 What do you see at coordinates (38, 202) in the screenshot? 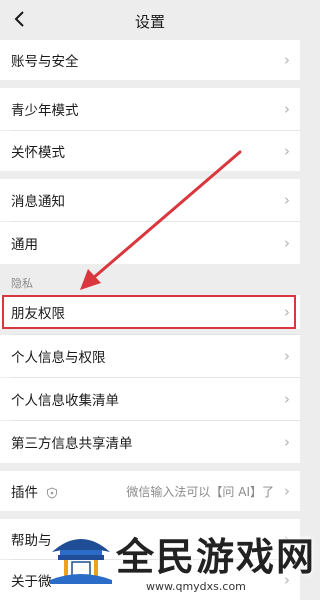
I see `item-label: 消息通知` at bounding box center [38, 202].